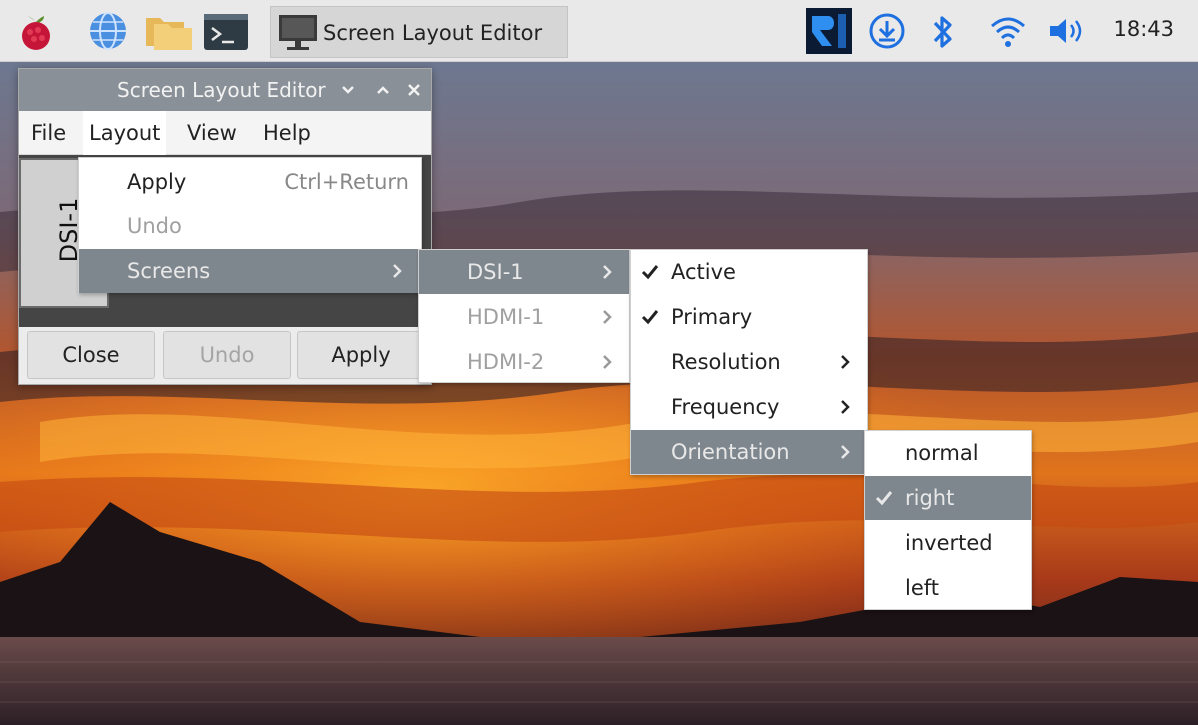  What do you see at coordinates (221, 90) in the screenshot?
I see `window-title: Screen Layout Editor` at bounding box center [221, 90].